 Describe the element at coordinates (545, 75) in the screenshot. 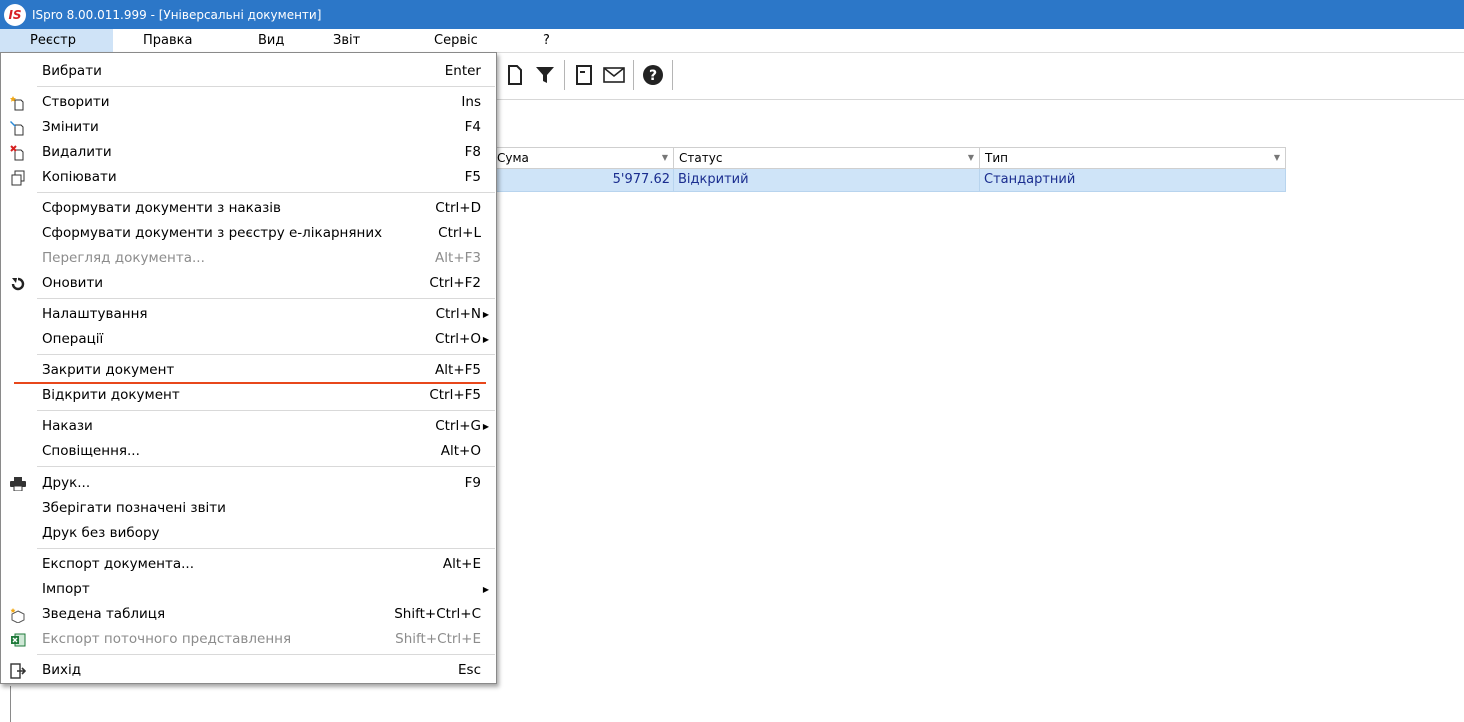

I see `filter-icon` at that location.